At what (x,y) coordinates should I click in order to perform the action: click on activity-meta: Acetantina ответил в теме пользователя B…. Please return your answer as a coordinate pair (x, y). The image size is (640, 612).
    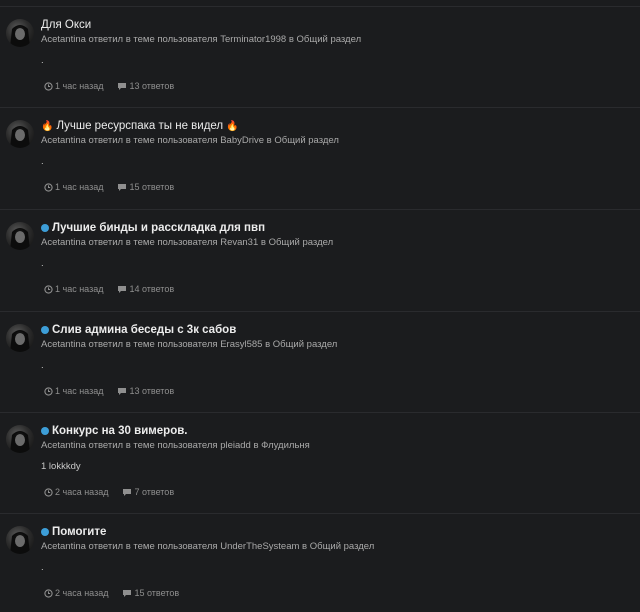
    Looking at the image, I should click on (190, 140).